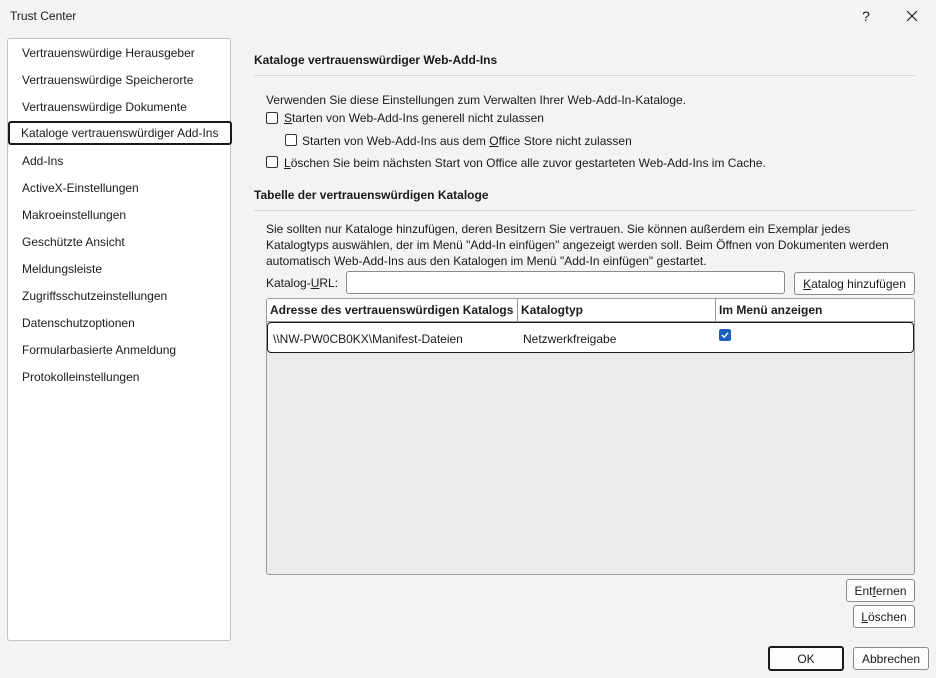  Describe the element at coordinates (884, 616) in the screenshot. I see `clear-button: Löschen` at that location.